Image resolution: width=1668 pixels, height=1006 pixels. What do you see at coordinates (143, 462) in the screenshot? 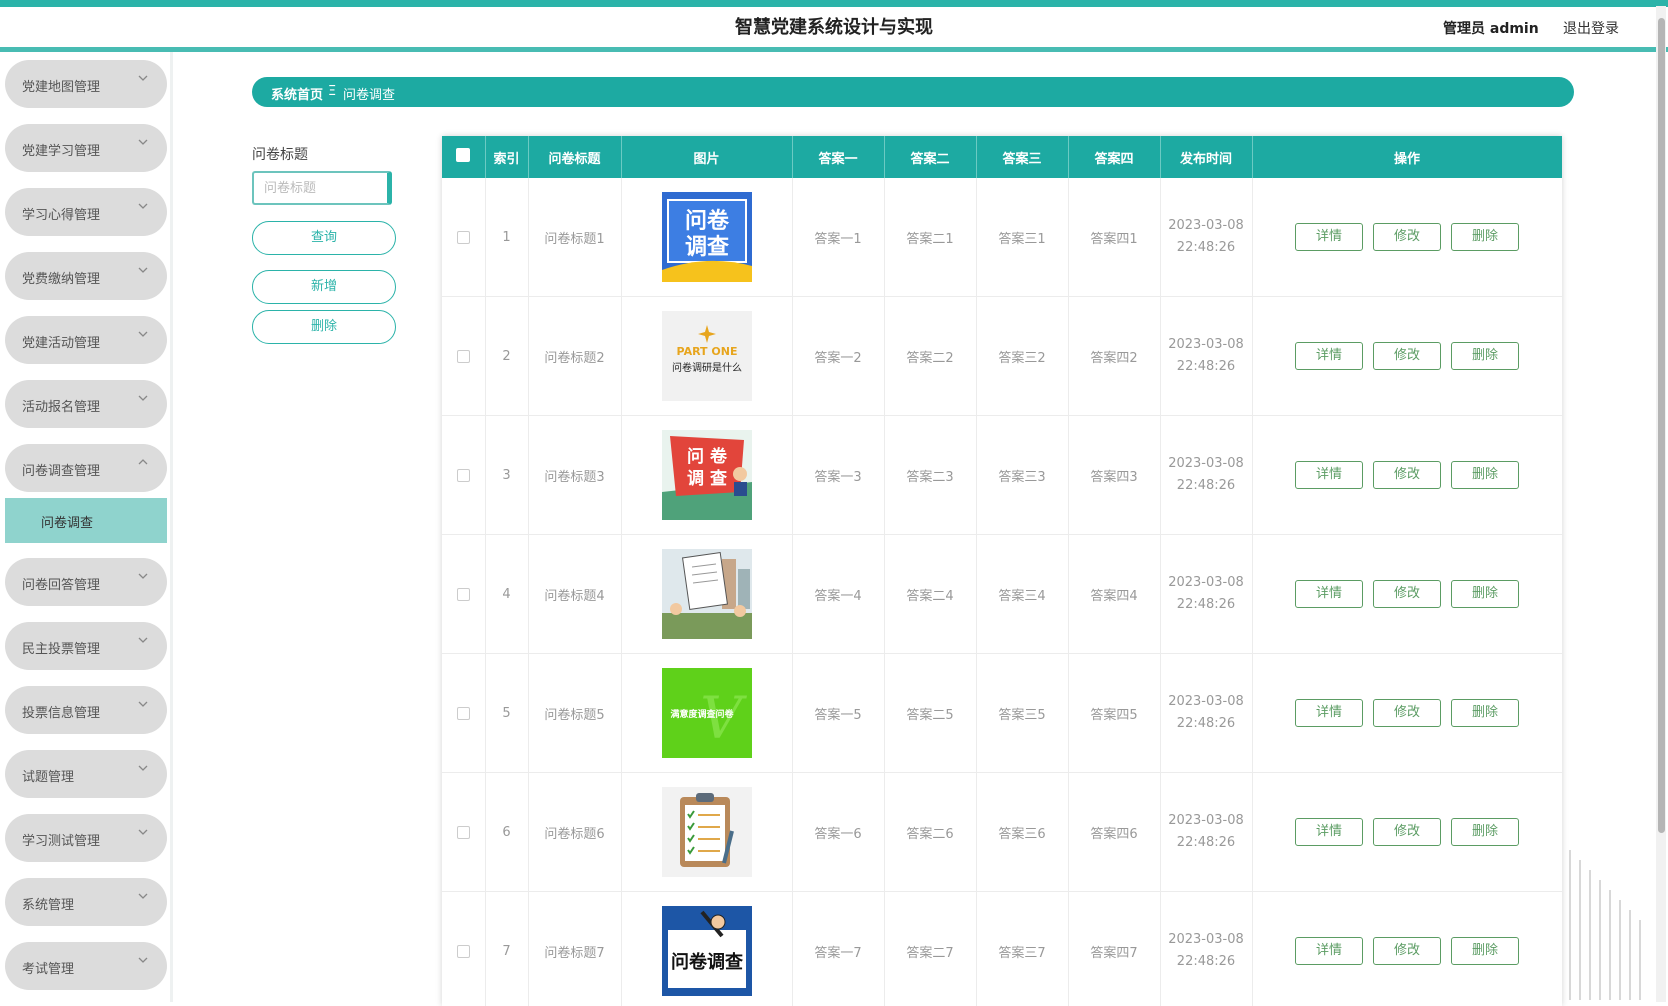
I see `chevron-up-icon` at bounding box center [143, 462].